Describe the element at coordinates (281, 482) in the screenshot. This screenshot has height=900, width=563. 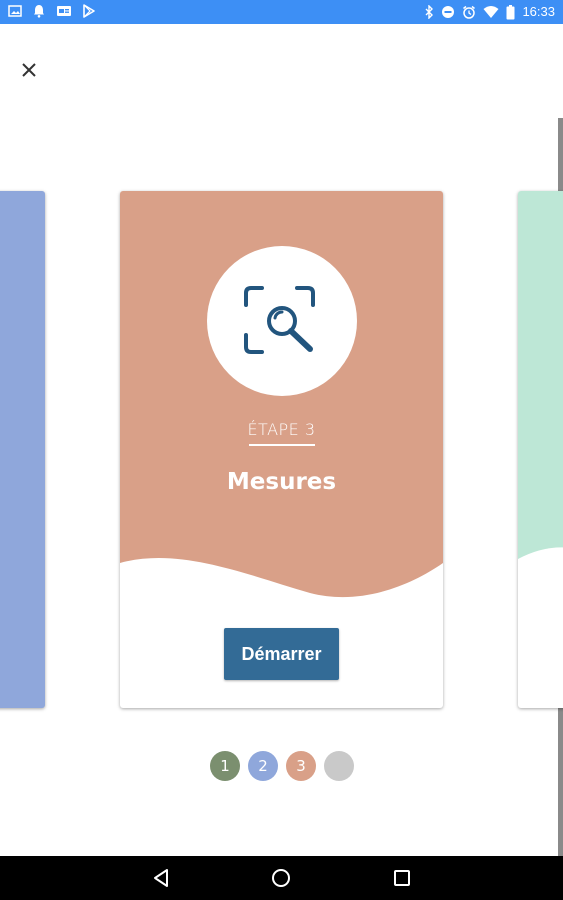
I see `step-title: Mesures` at that location.